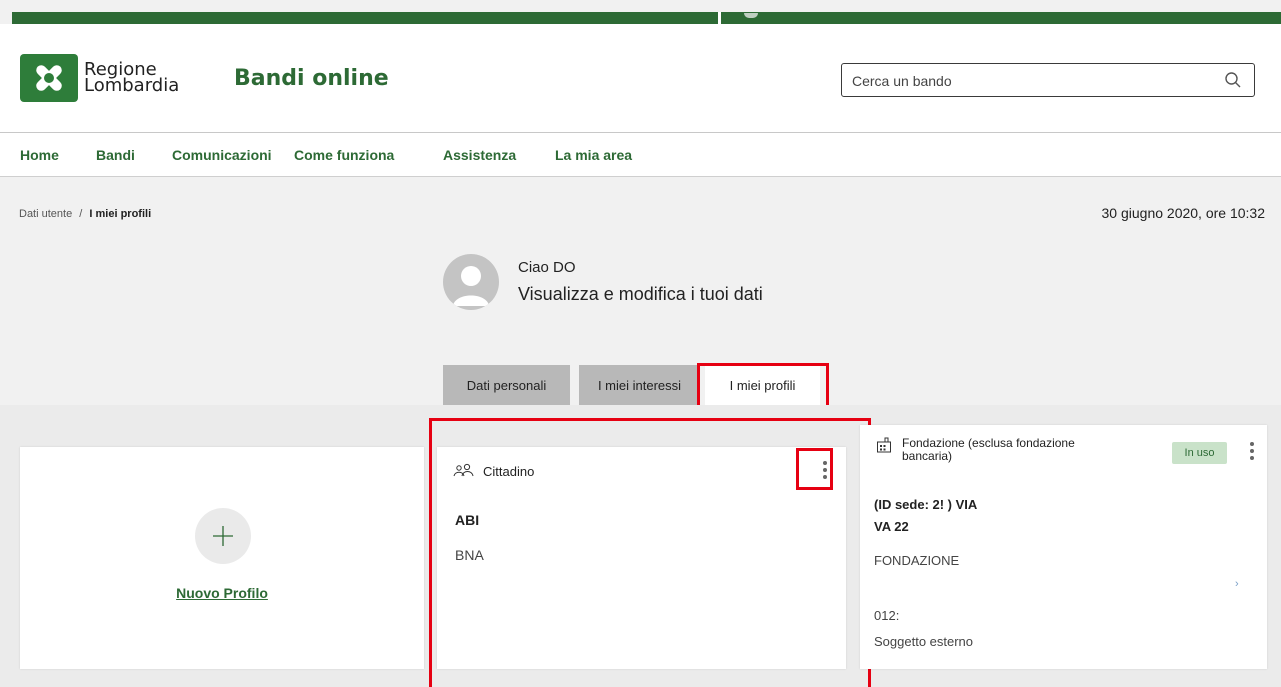 This screenshot has width=1281, height=687. What do you see at coordinates (917, 560) in the screenshot?
I see `profile-name: FONDAZIONE` at bounding box center [917, 560].